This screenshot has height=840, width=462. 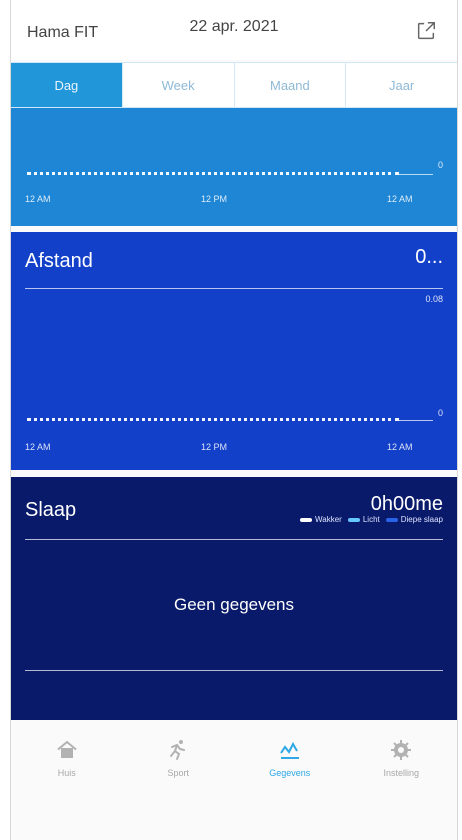 What do you see at coordinates (306, 519) in the screenshot?
I see `legend-swatch-awake` at bounding box center [306, 519].